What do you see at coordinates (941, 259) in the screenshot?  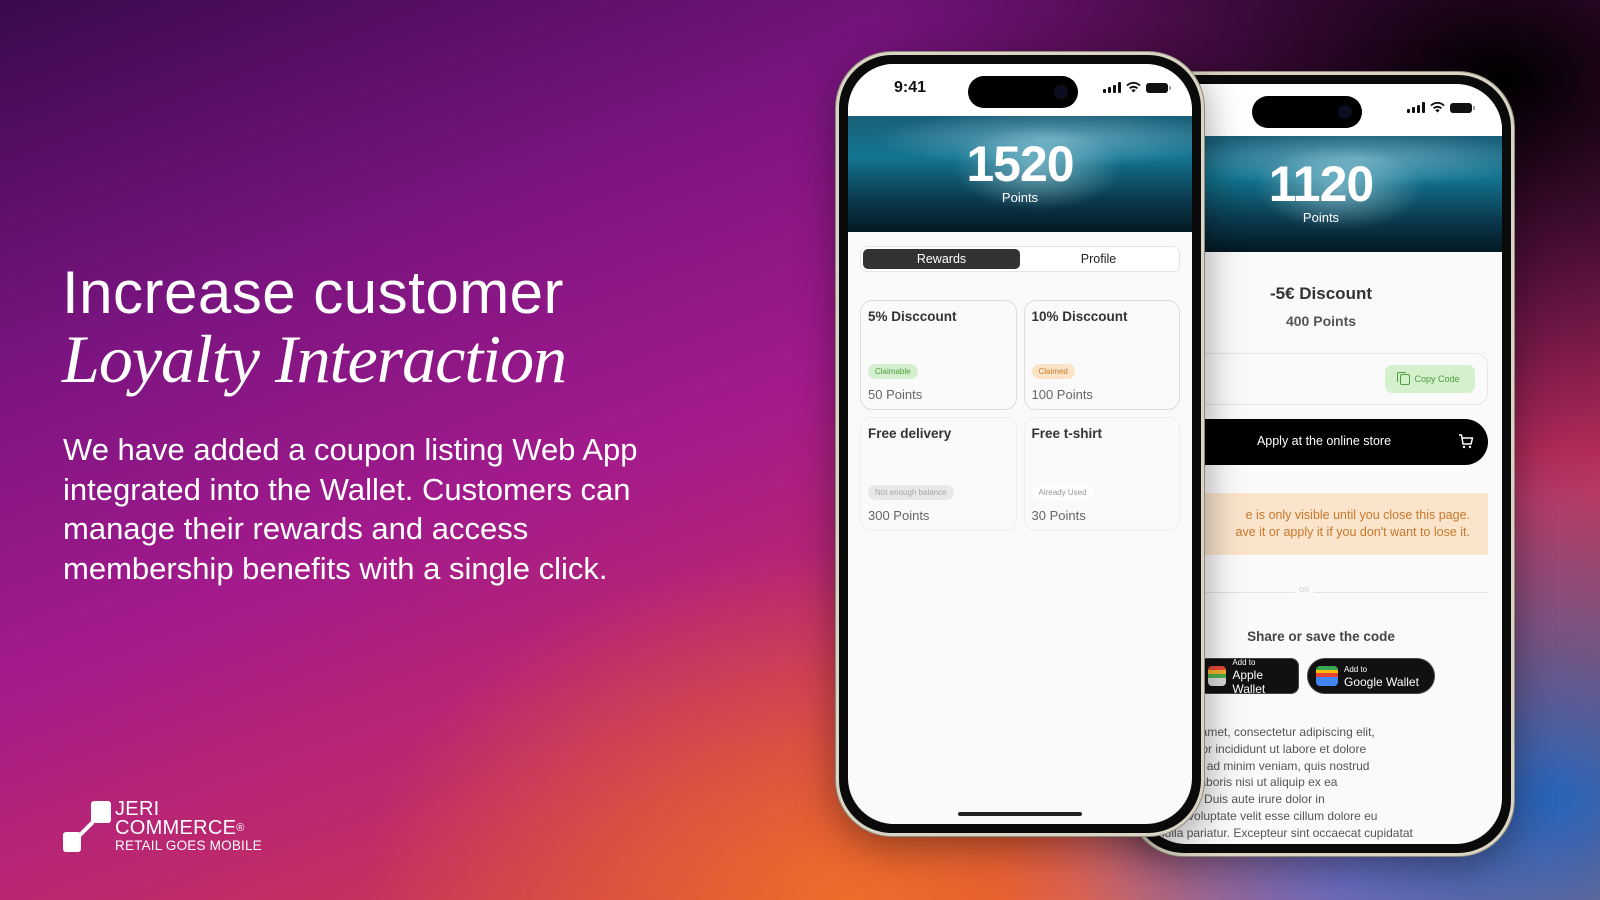 I see `tab-rewards: Rewards` at bounding box center [941, 259].